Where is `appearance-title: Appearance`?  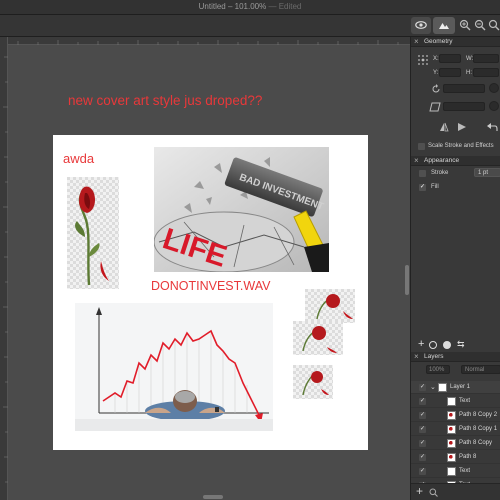
appearance-title: Appearance is located at coordinates (442, 160).